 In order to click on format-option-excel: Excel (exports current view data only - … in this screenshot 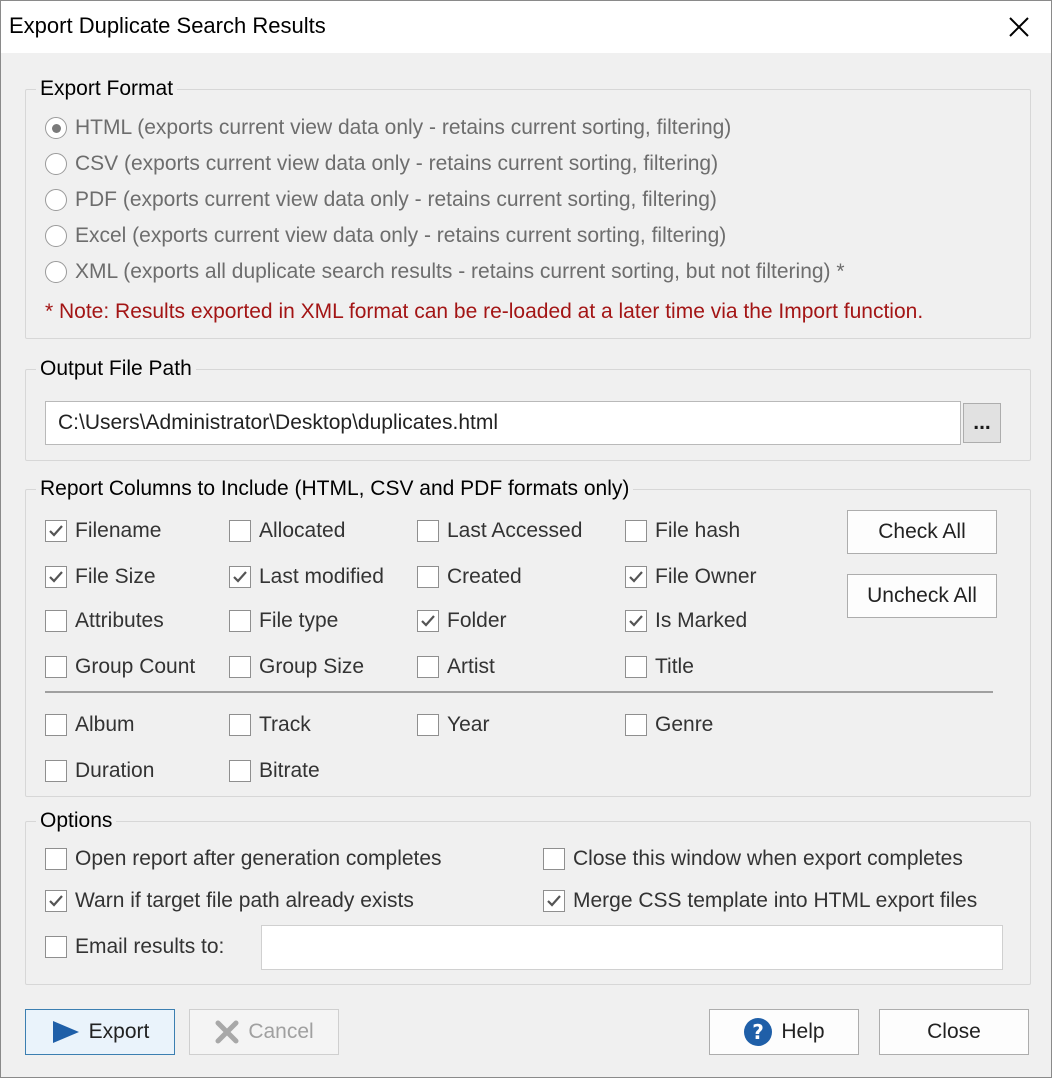, I will do `click(385, 236)`.